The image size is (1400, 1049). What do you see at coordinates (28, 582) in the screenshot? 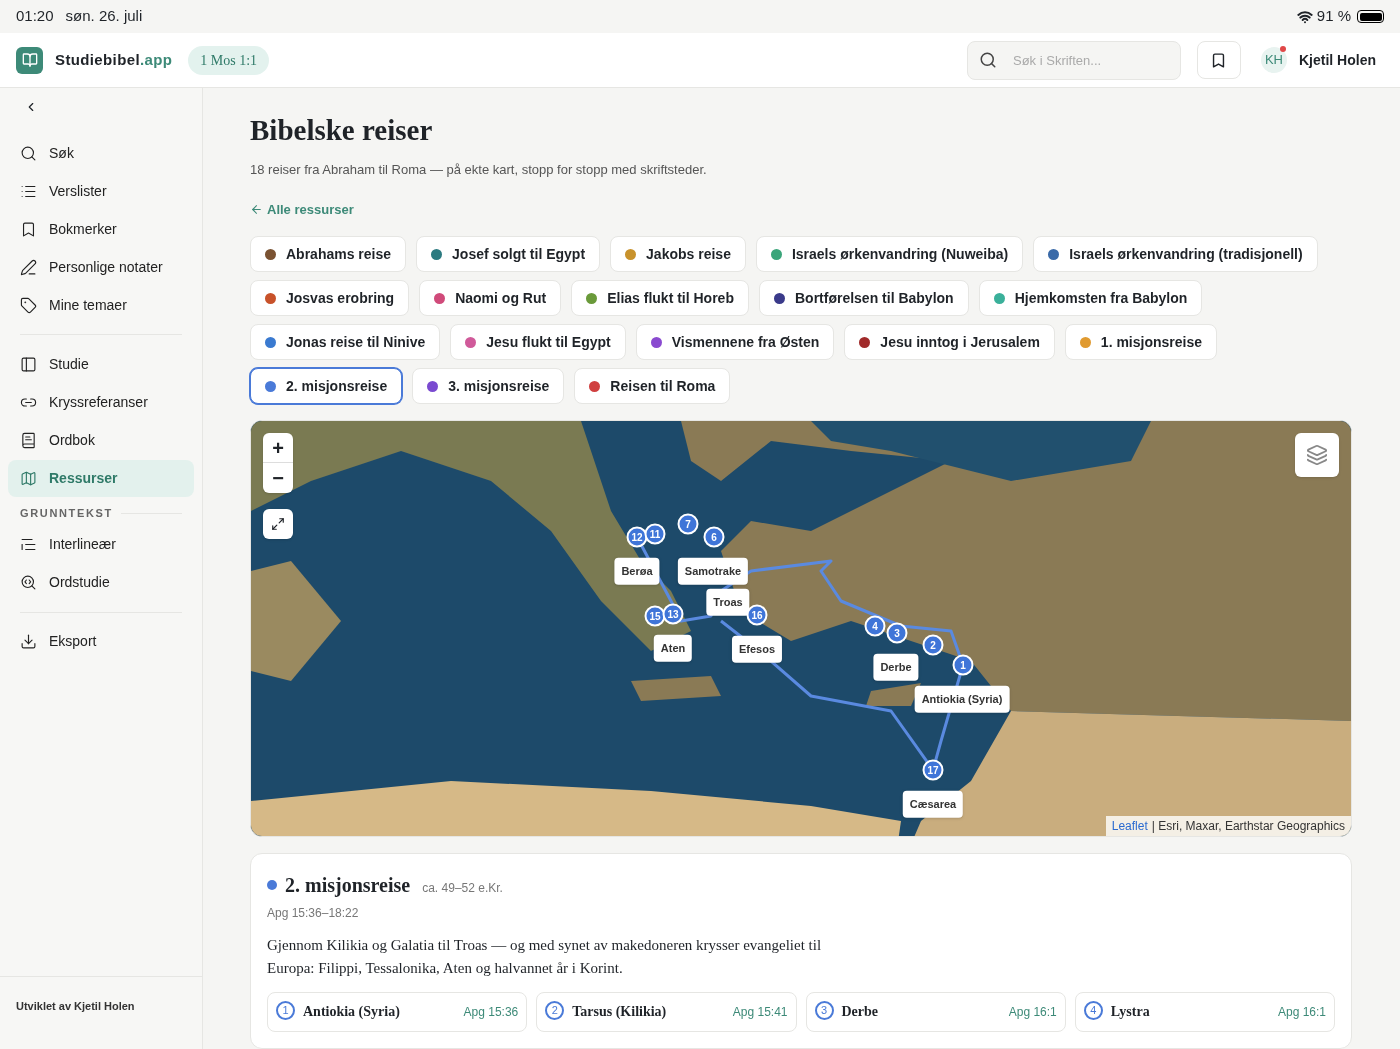
I see `magnifier-icon` at bounding box center [28, 582].